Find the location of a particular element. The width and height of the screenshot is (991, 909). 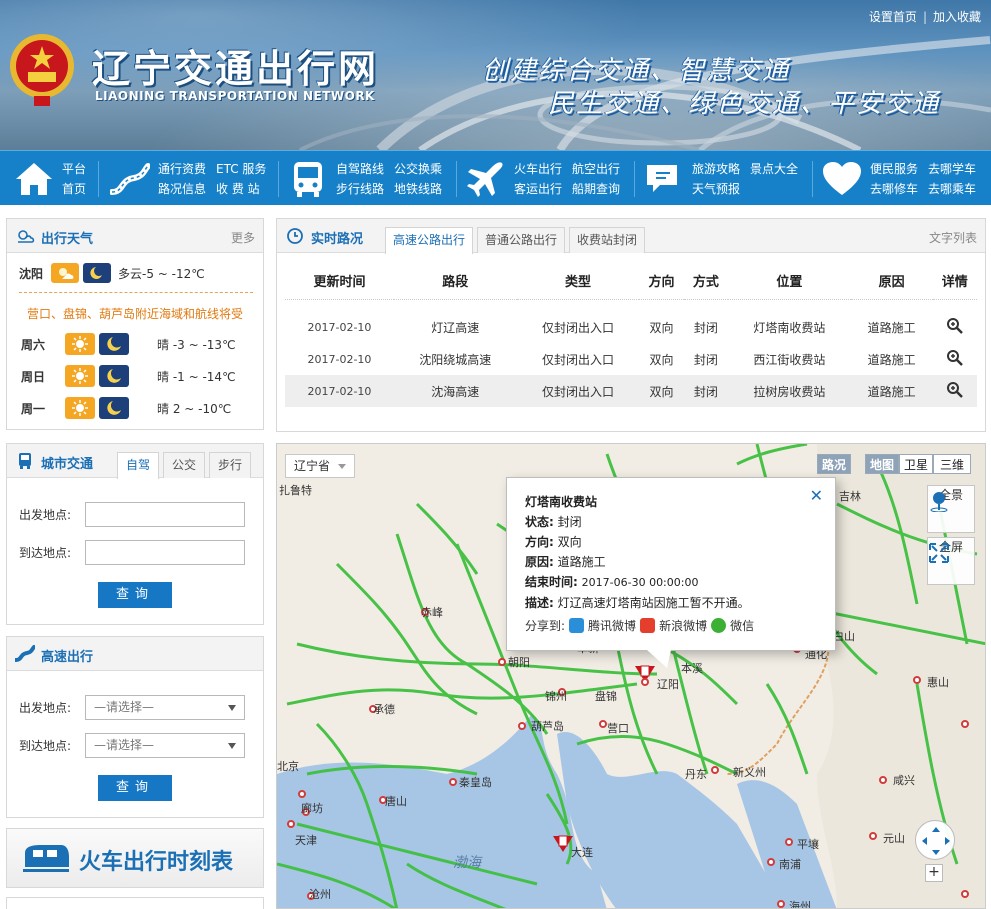

tab-self-drive: 自驾 is located at coordinates (138, 465).